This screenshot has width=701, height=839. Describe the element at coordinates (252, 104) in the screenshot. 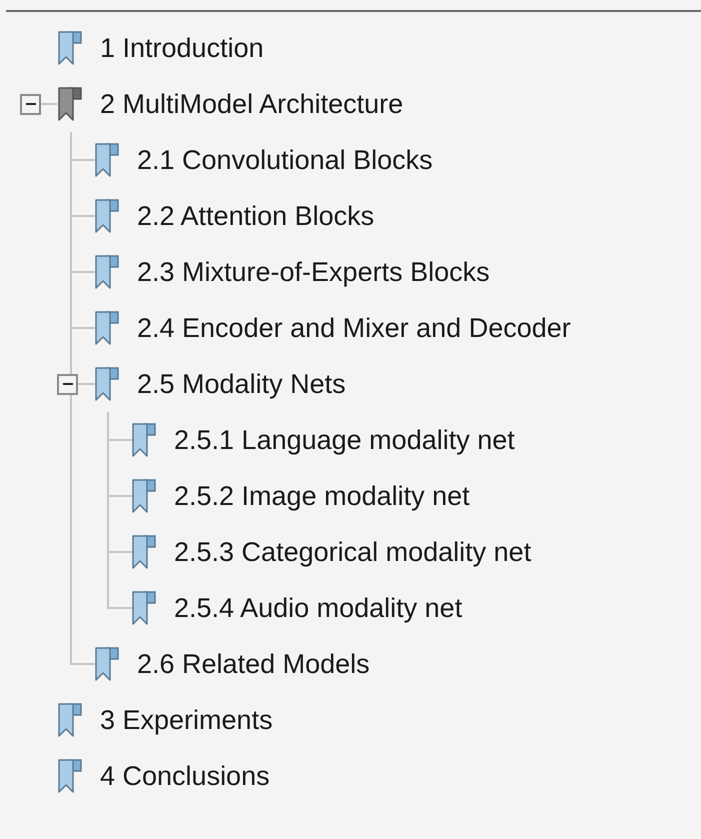

I see `bookmark-label: 2 MultiModel Architecture` at that location.